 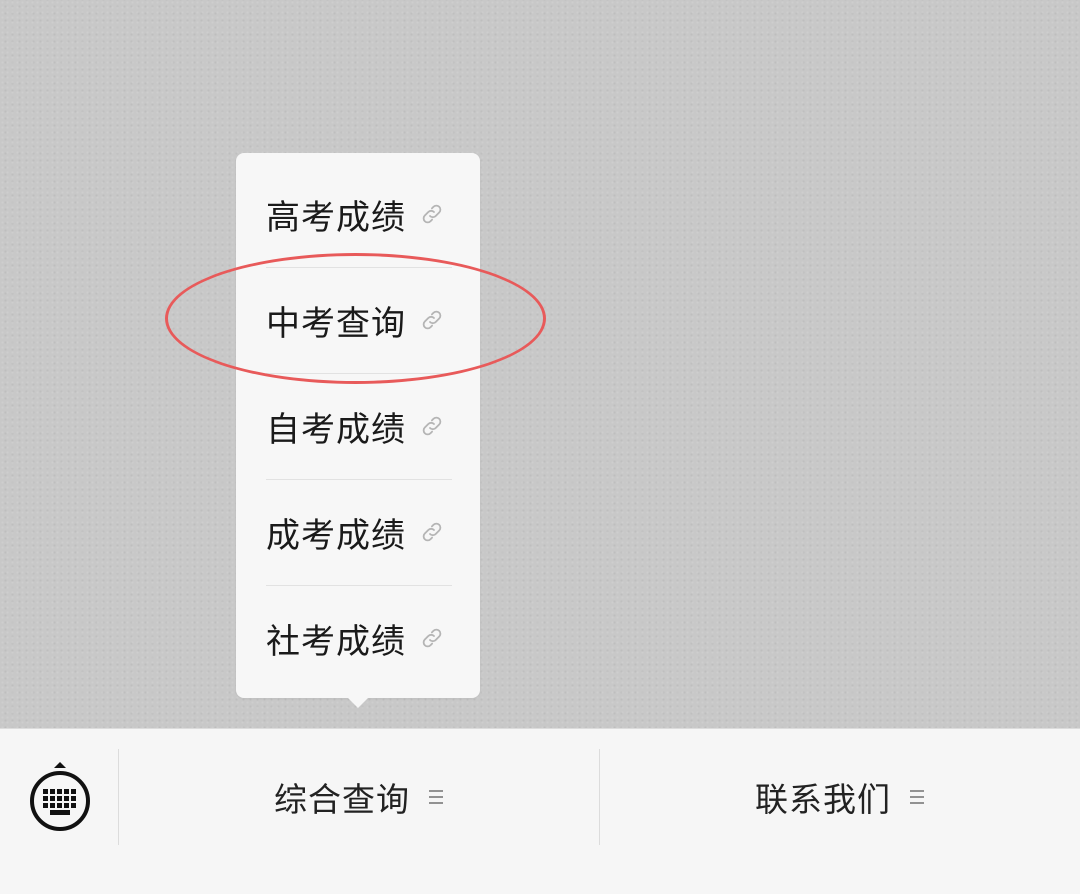 I want to click on submenu-item-label: 高考成绩, so click(x=336, y=217).